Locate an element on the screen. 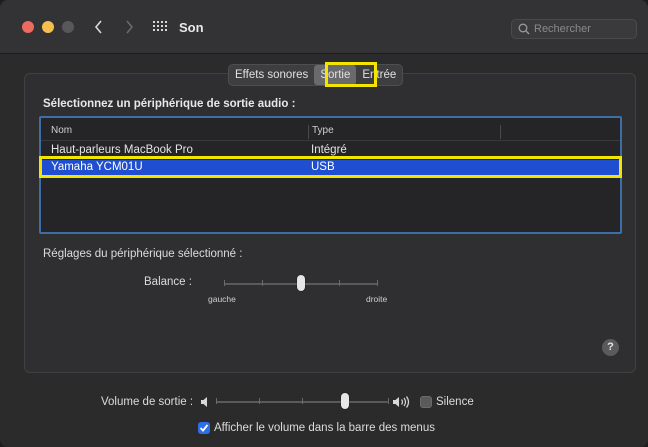  search-field is located at coordinates (574, 29).